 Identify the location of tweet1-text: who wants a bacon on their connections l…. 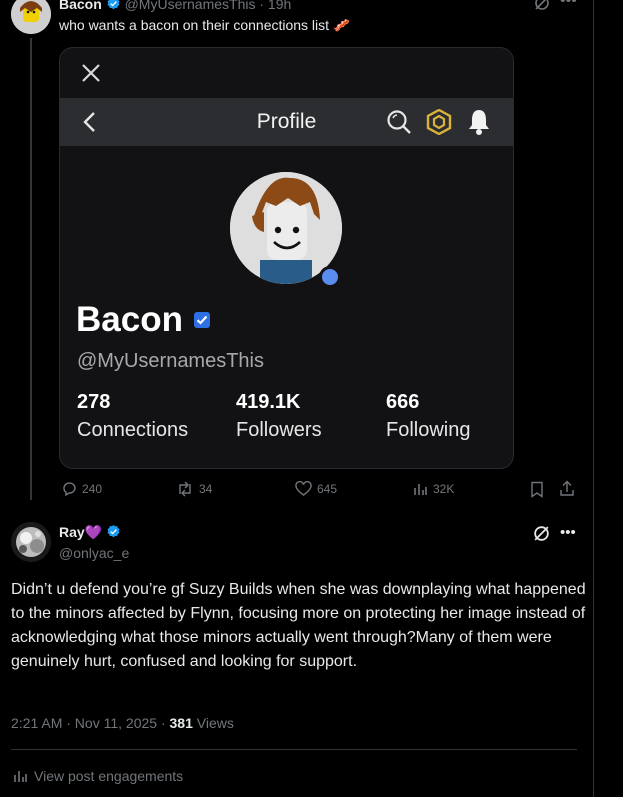
(205, 25).